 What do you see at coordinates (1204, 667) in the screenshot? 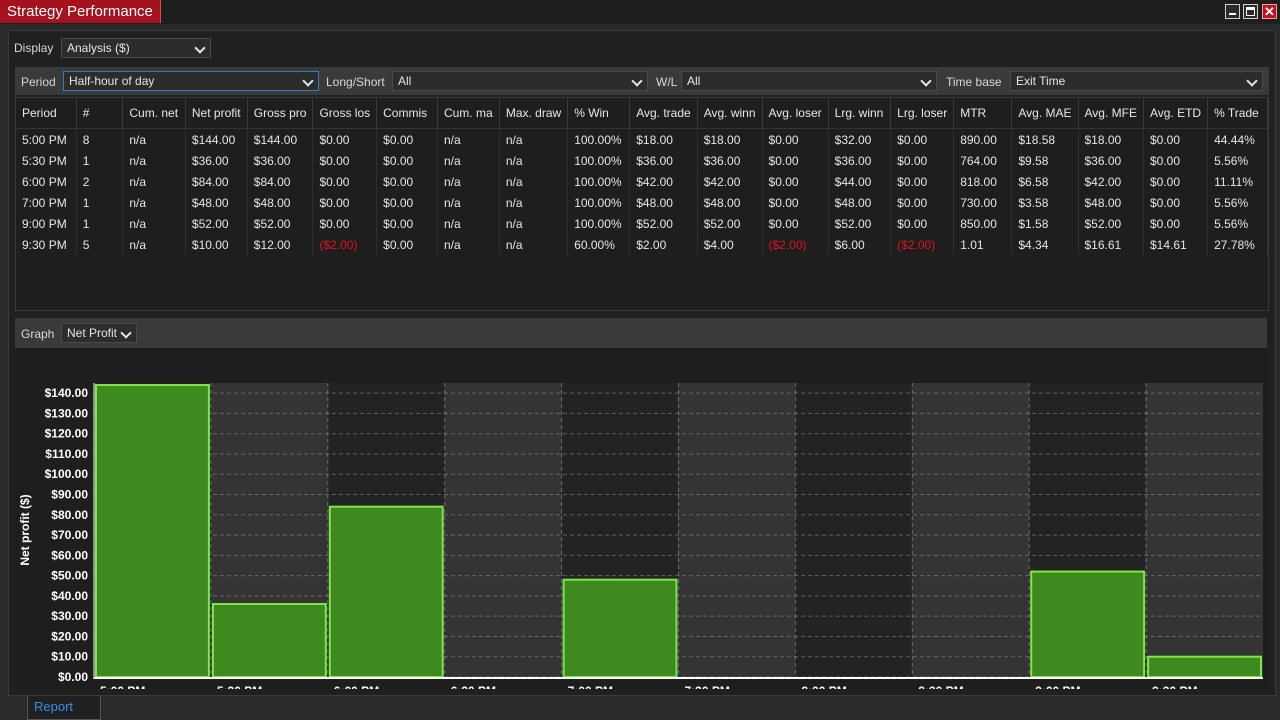
I see `bar-930pm` at bounding box center [1204, 667].